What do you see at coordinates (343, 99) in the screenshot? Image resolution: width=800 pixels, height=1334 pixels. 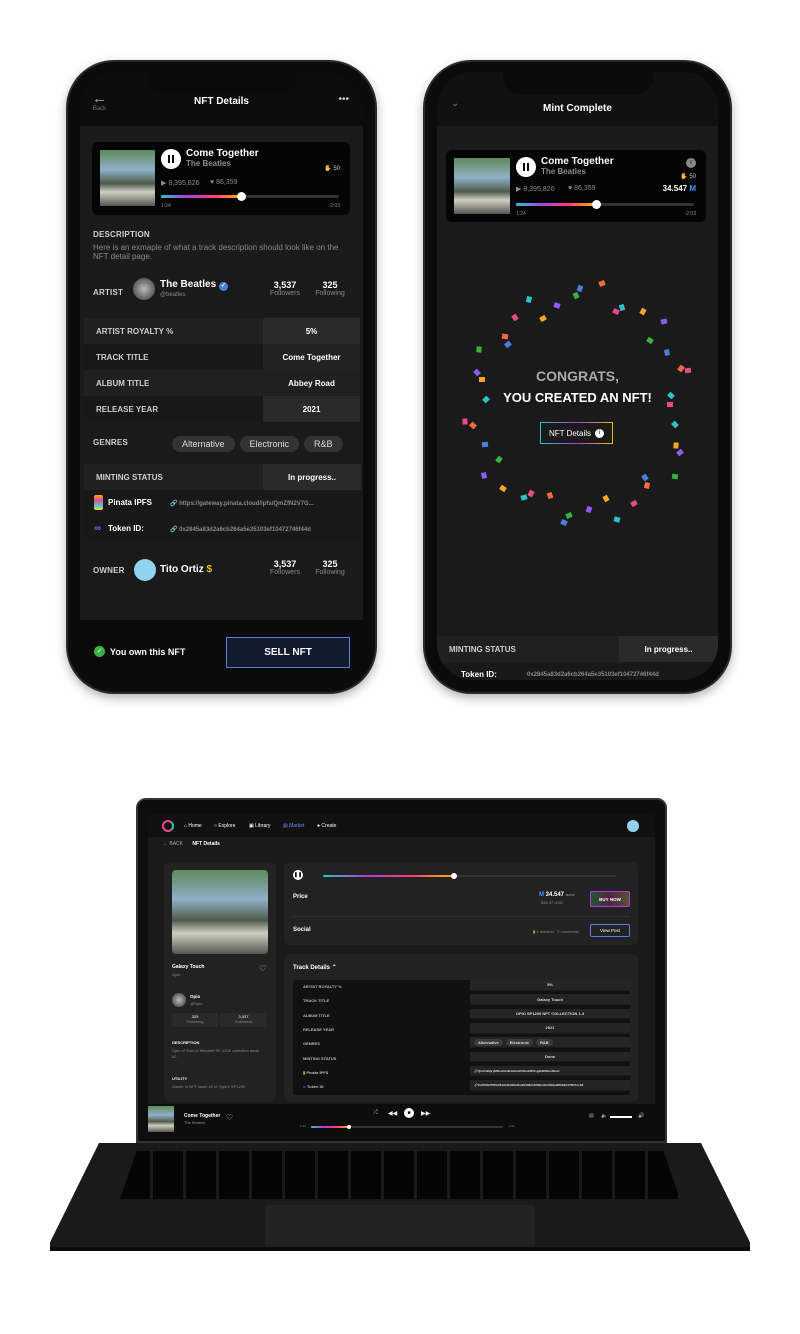 I see `more-icon: •••` at bounding box center [343, 99].